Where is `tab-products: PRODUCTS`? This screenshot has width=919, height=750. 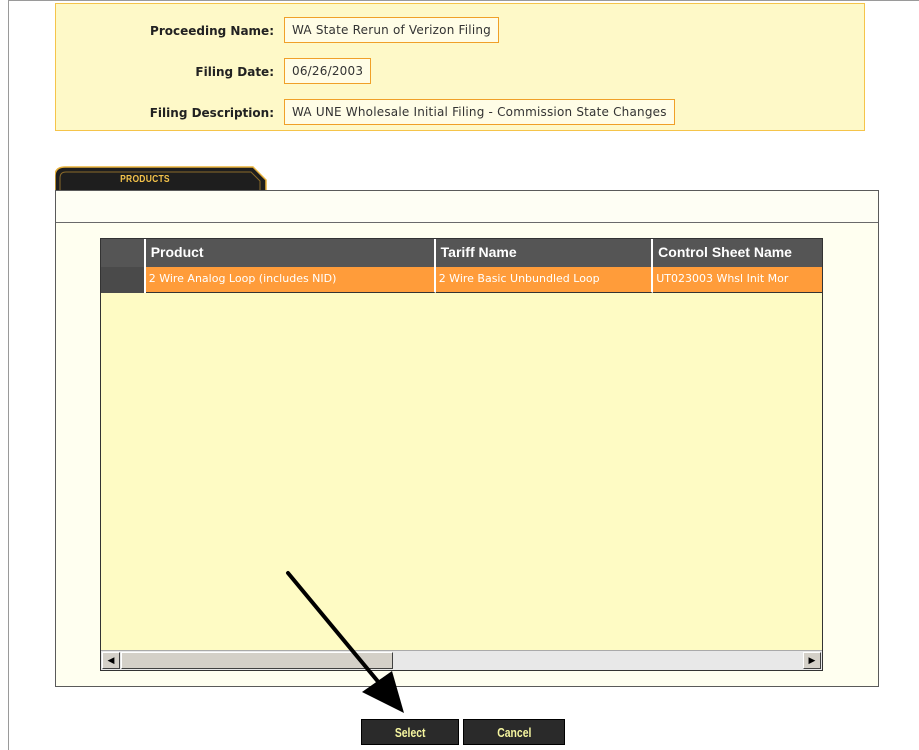
tab-products: PRODUCTS is located at coordinates (161, 179).